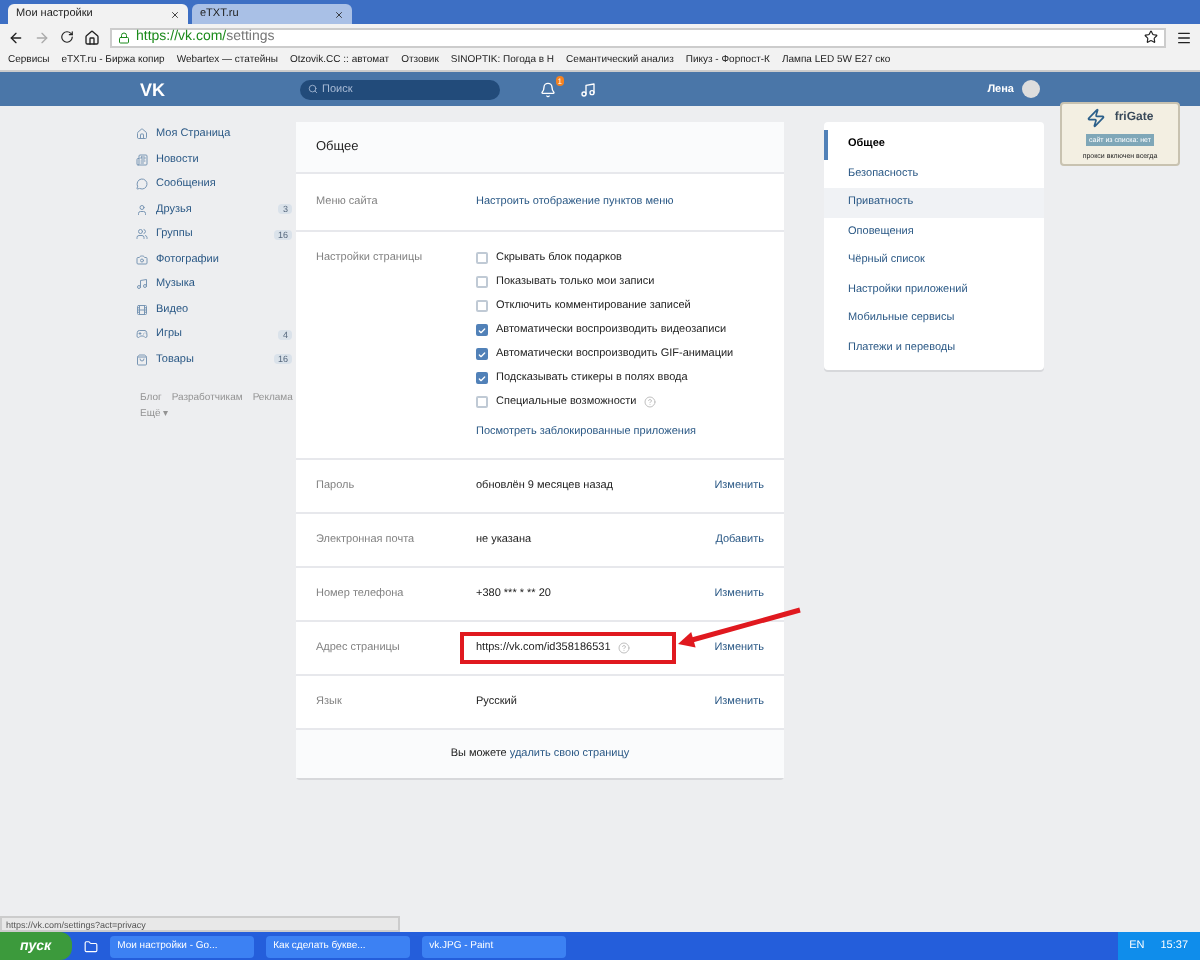 Image resolution: width=1200 pixels, height=960 pixels. What do you see at coordinates (67, 37) in the screenshot?
I see `reload-icon` at bounding box center [67, 37].